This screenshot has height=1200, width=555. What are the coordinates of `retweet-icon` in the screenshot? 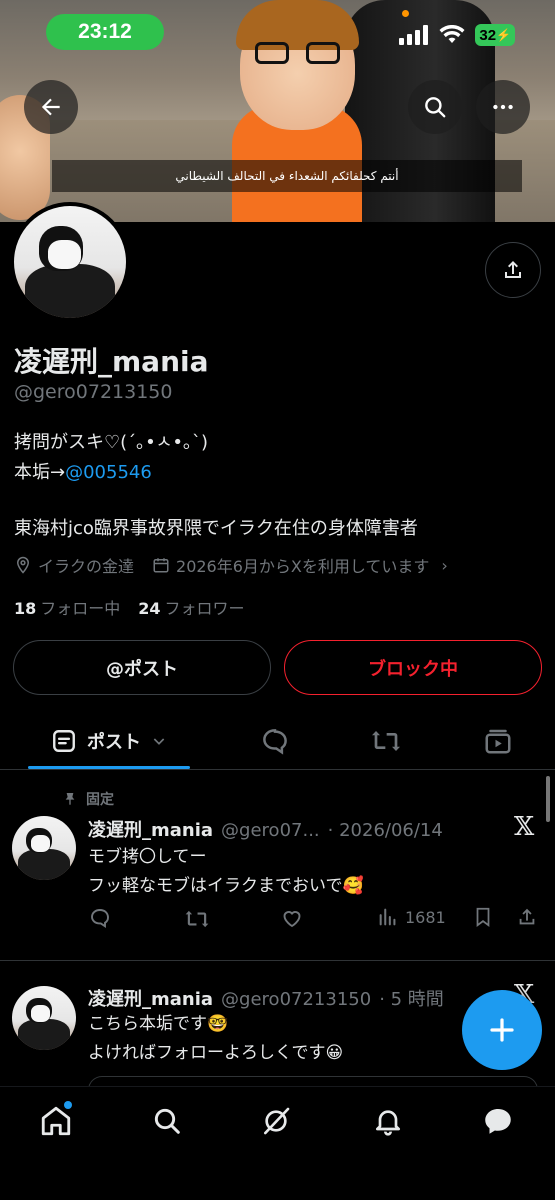 It's located at (197, 919).